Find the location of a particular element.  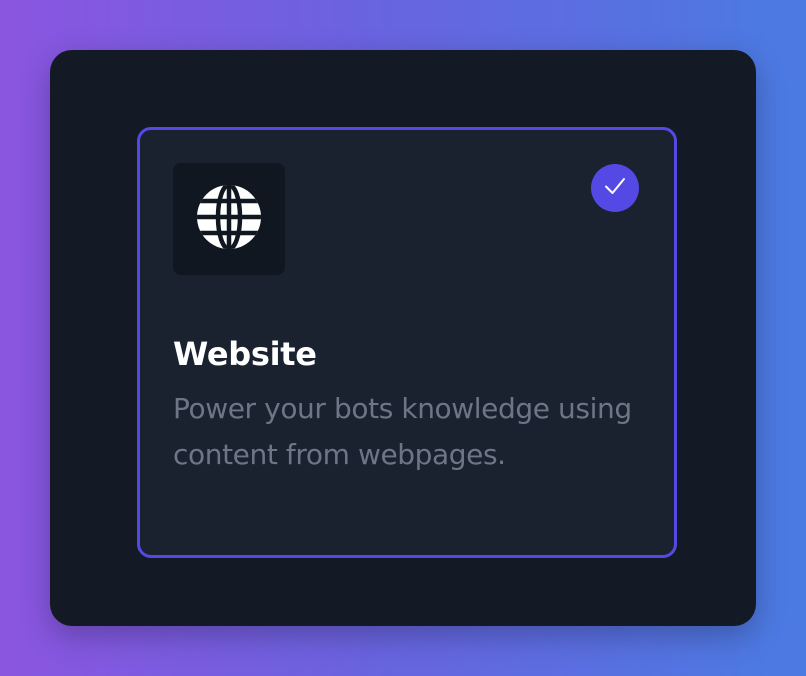

icon-tile is located at coordinates (229, 219).